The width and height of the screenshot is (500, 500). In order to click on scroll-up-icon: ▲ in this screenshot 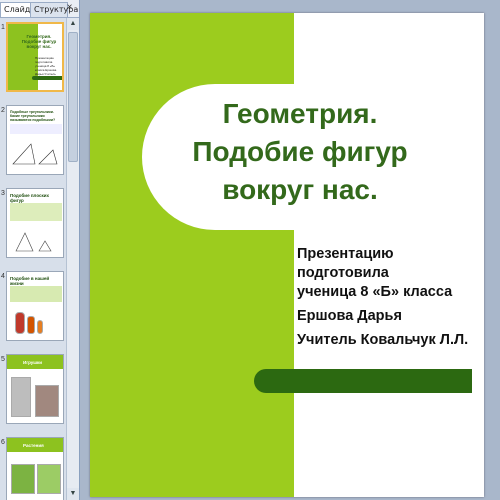, I will do `click(73, 24)`.